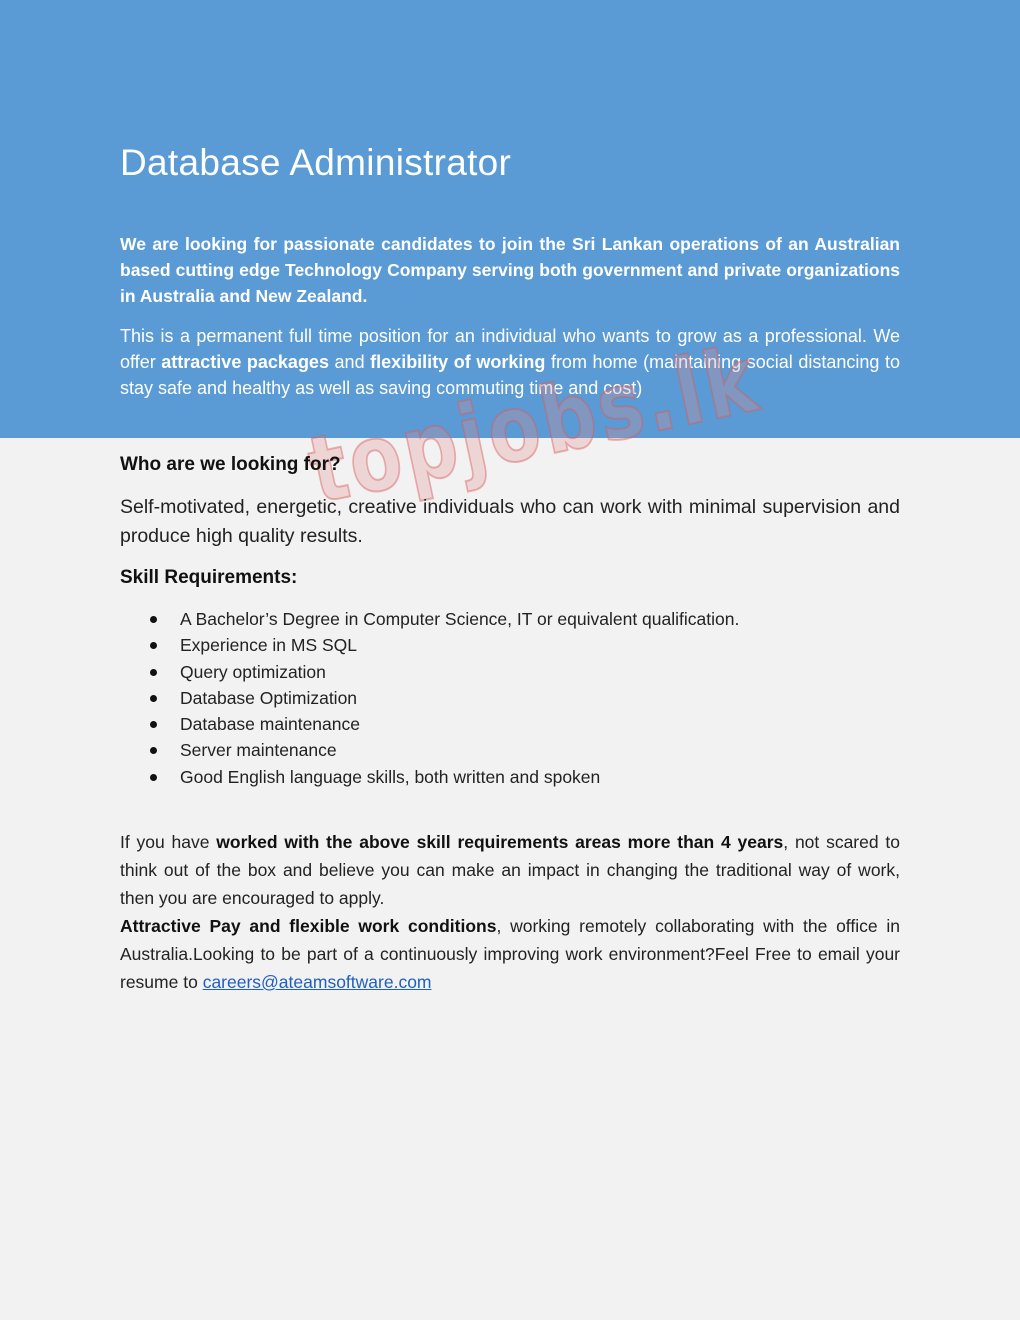 Image resolution: width=1020 pixels, height=1320 pixels. Describe the element at coordinates (316, 162) in the screenshot. I see `page-title: Database Administrator` at that location.